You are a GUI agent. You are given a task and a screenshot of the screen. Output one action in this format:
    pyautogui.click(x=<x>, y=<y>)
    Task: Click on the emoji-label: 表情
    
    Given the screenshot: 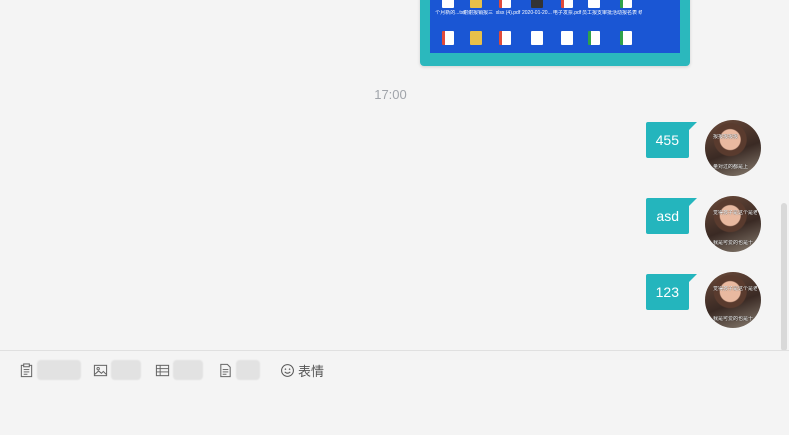 What is the action you would take?
    pyautogui.click(x=311, y=371)
    